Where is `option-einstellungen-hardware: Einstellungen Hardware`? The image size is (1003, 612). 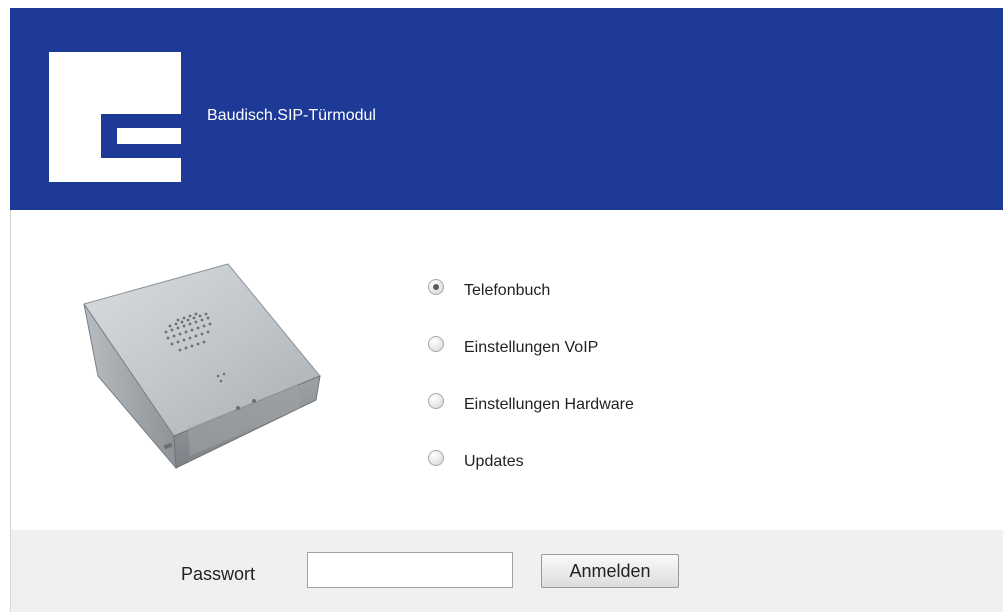
option-einstellungen-hardware: Einstellungen Hardware is located at coordinates (531, 401).